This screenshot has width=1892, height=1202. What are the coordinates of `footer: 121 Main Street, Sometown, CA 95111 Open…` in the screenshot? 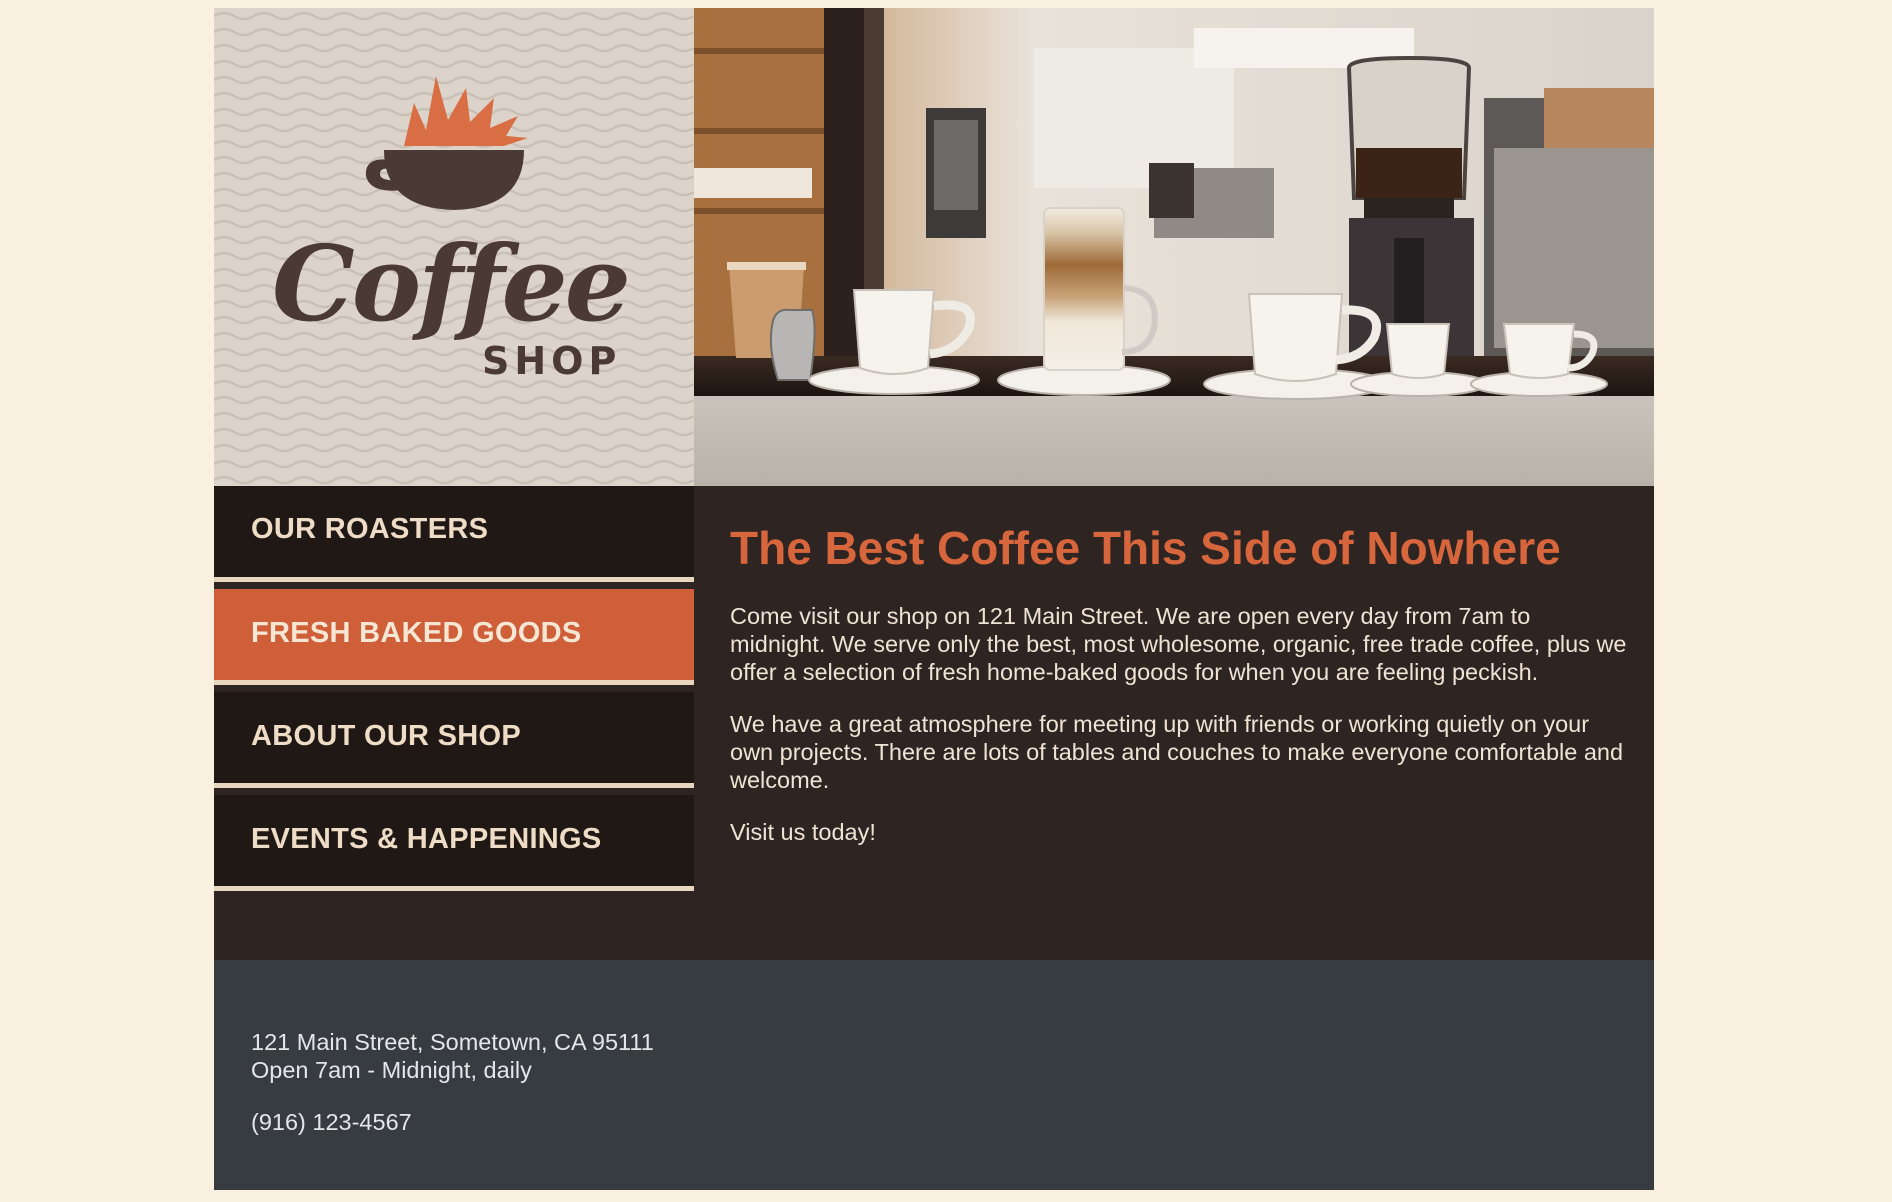 It's located at (934, 1075).